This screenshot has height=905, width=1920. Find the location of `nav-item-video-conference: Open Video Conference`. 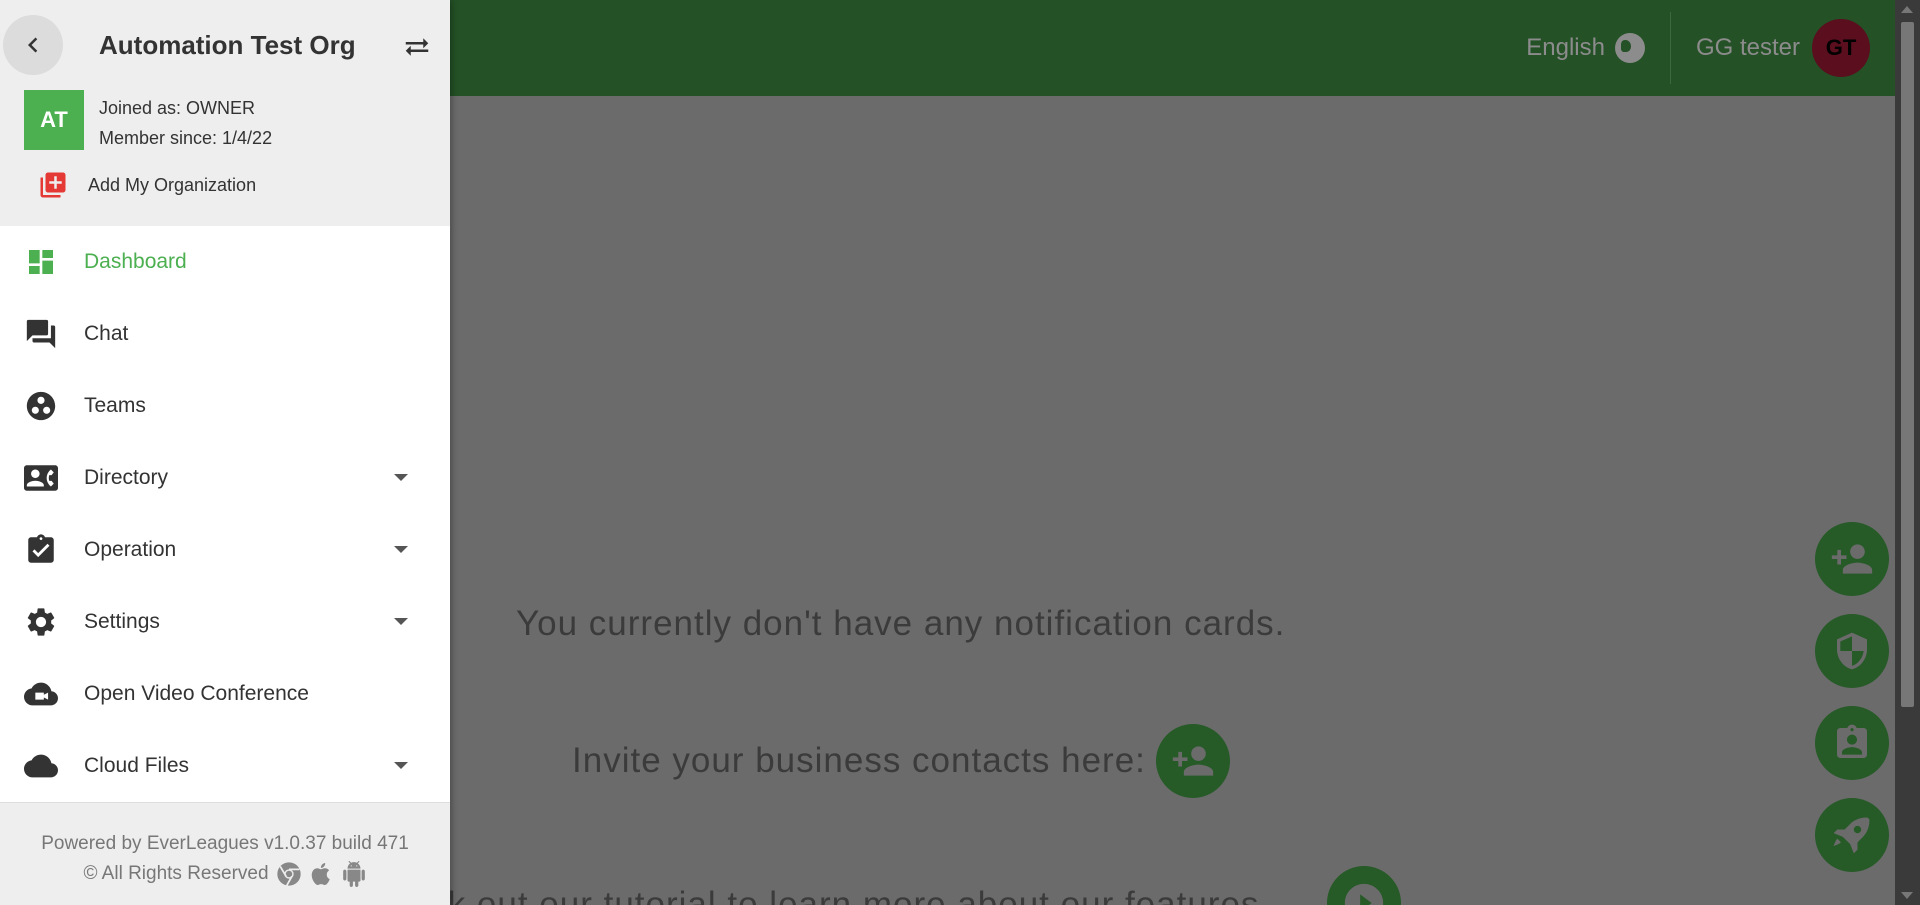

nav-item-video-conference: Open Video Conference is located at coordinates (225, 694).